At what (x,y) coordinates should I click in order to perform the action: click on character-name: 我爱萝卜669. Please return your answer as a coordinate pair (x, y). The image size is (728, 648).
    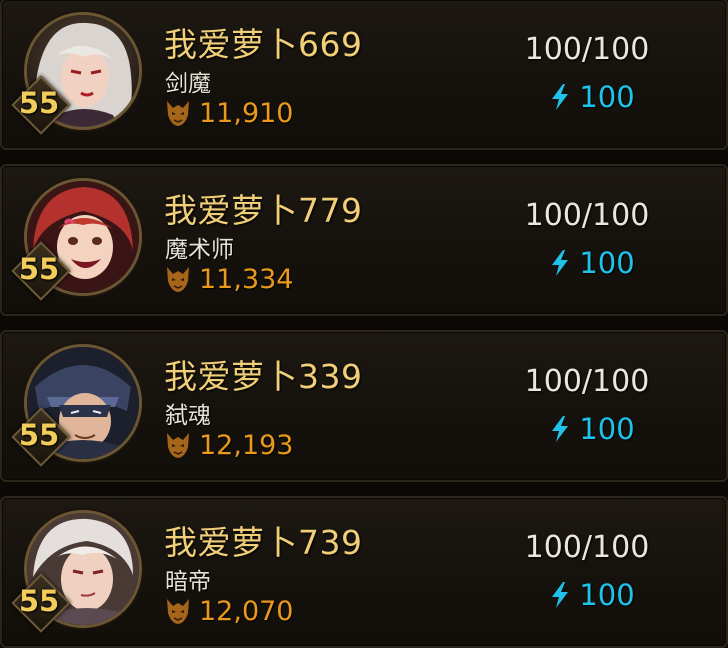
    Looking at the image, I should click on (263, 44).